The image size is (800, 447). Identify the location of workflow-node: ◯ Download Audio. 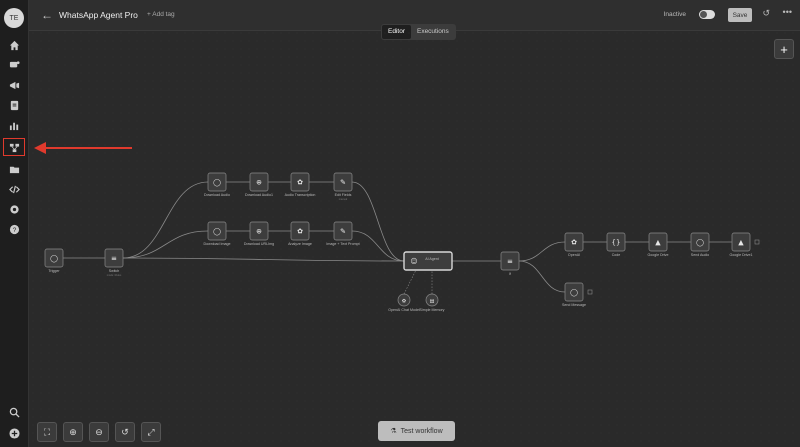
(217, 184).